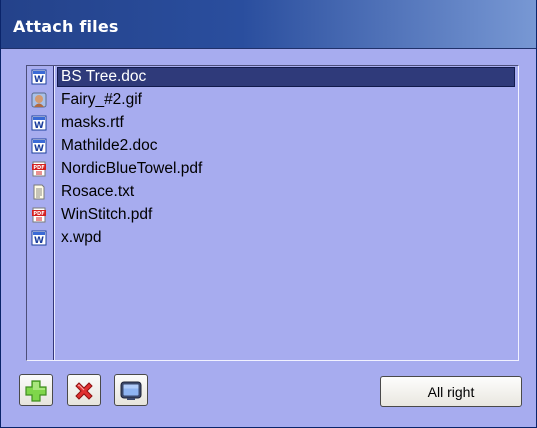  I want to click on file-list-item: Rosace.txt, so click(272, 192).